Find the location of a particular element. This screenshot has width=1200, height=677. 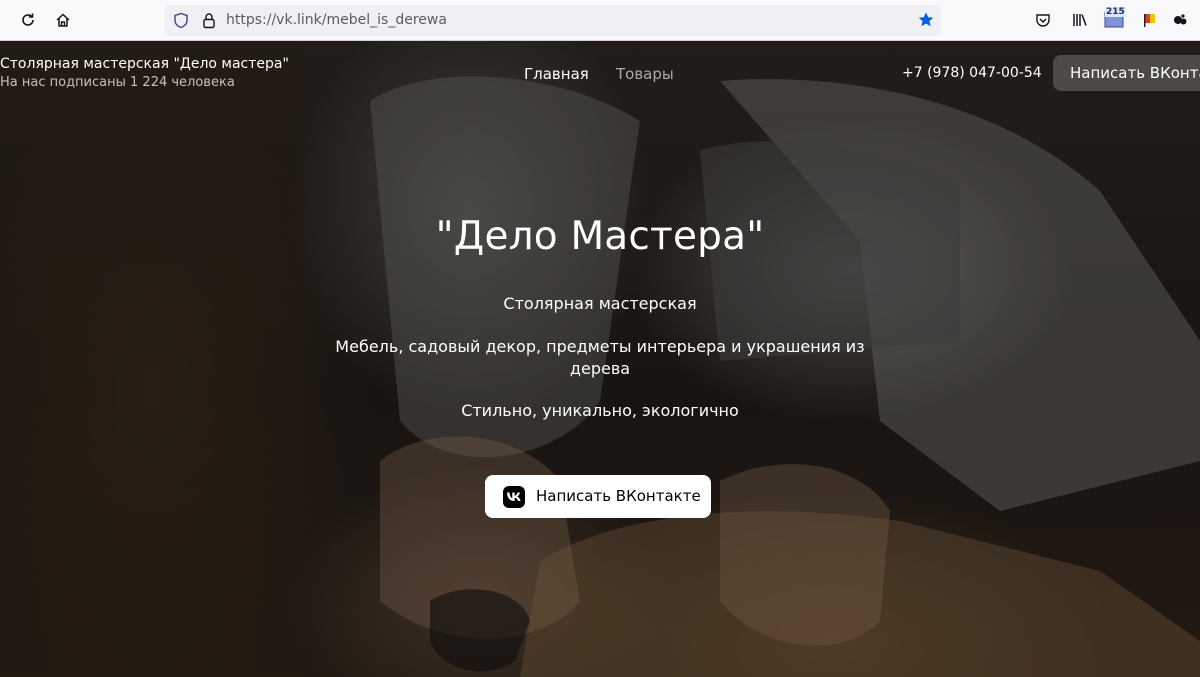

site-title: Столярная мастерская "Дело мастера" is located at coordinates (144, 64).